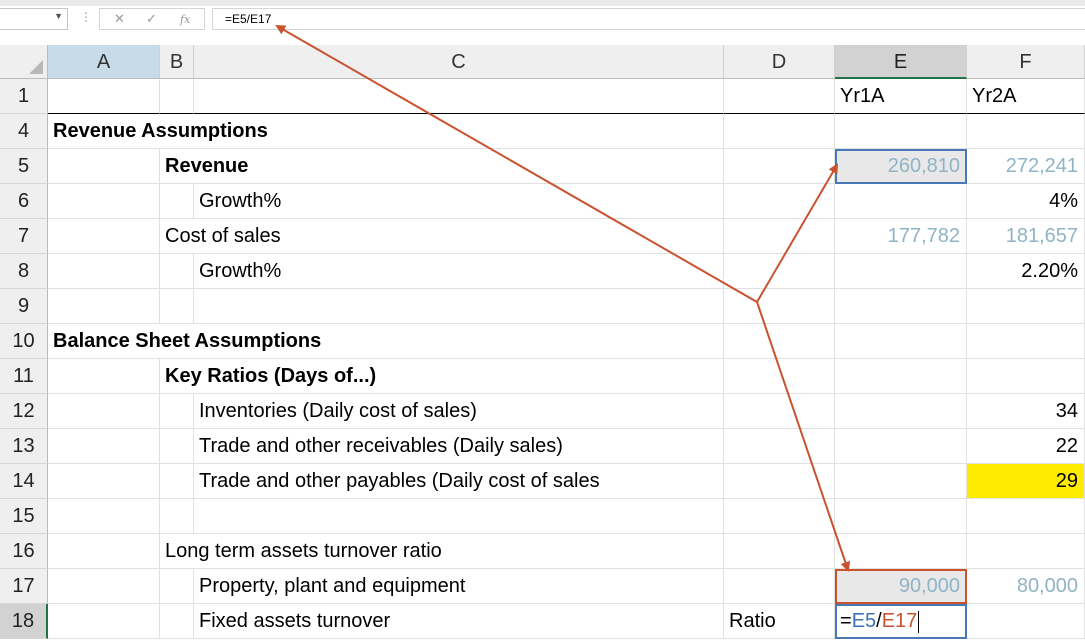 This screenshot has height=643, width=1085. I want to click on cell-c18: Fixed assets turnover, so click(459, 621).